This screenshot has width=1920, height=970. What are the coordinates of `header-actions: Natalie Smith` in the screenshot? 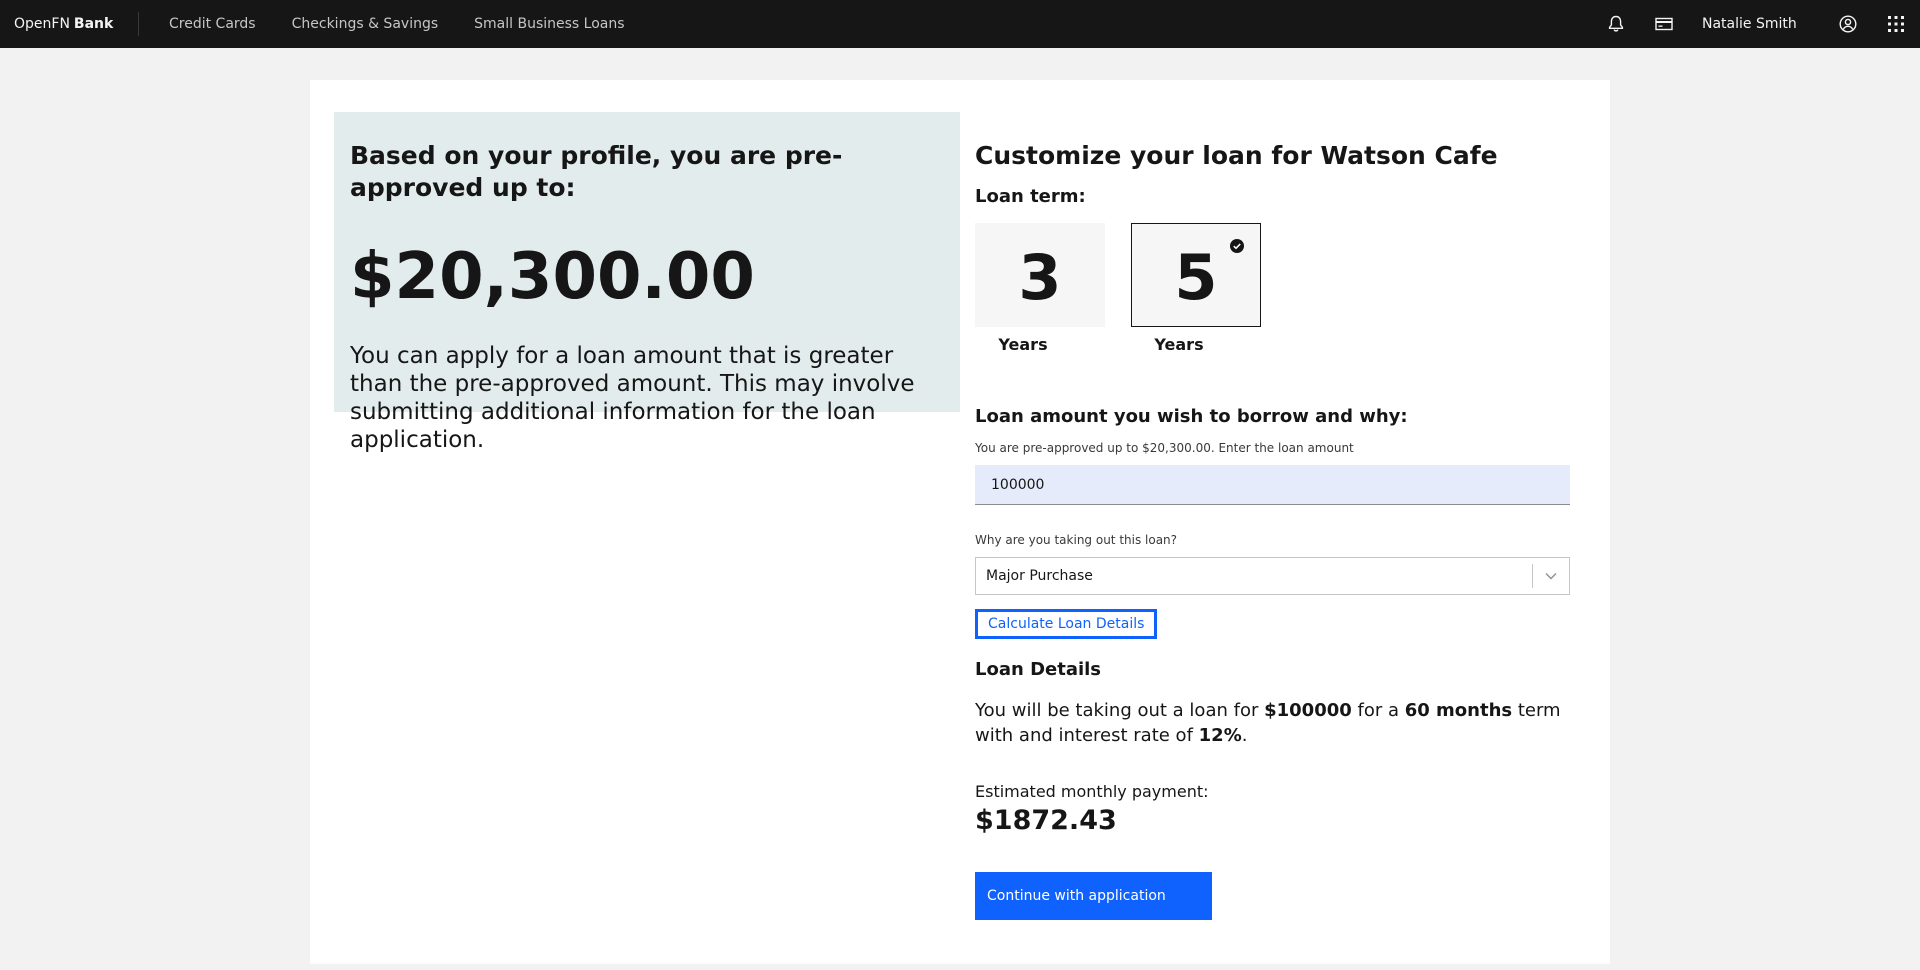 It's located at (1756, 24).